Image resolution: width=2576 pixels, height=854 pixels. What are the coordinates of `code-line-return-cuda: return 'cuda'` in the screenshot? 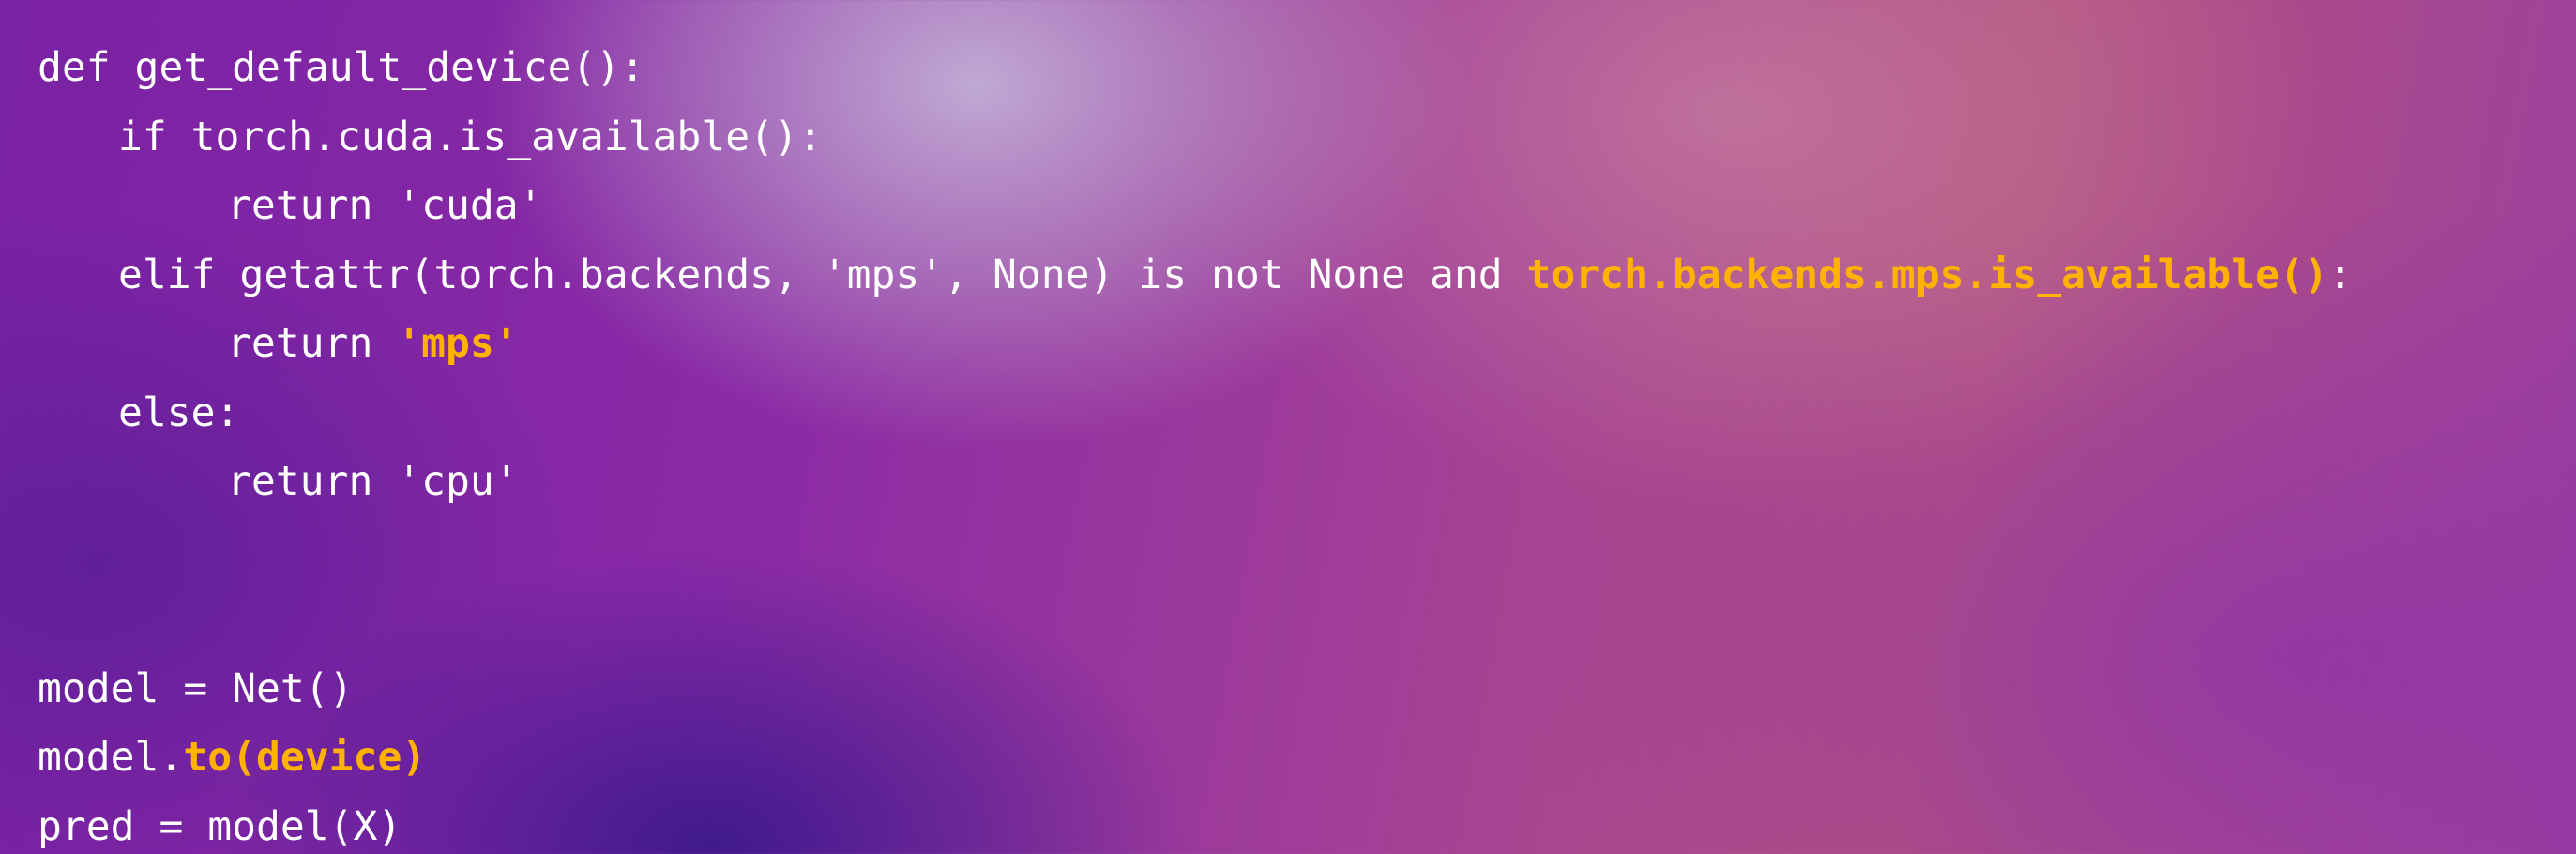 It's located at (1195, 207).